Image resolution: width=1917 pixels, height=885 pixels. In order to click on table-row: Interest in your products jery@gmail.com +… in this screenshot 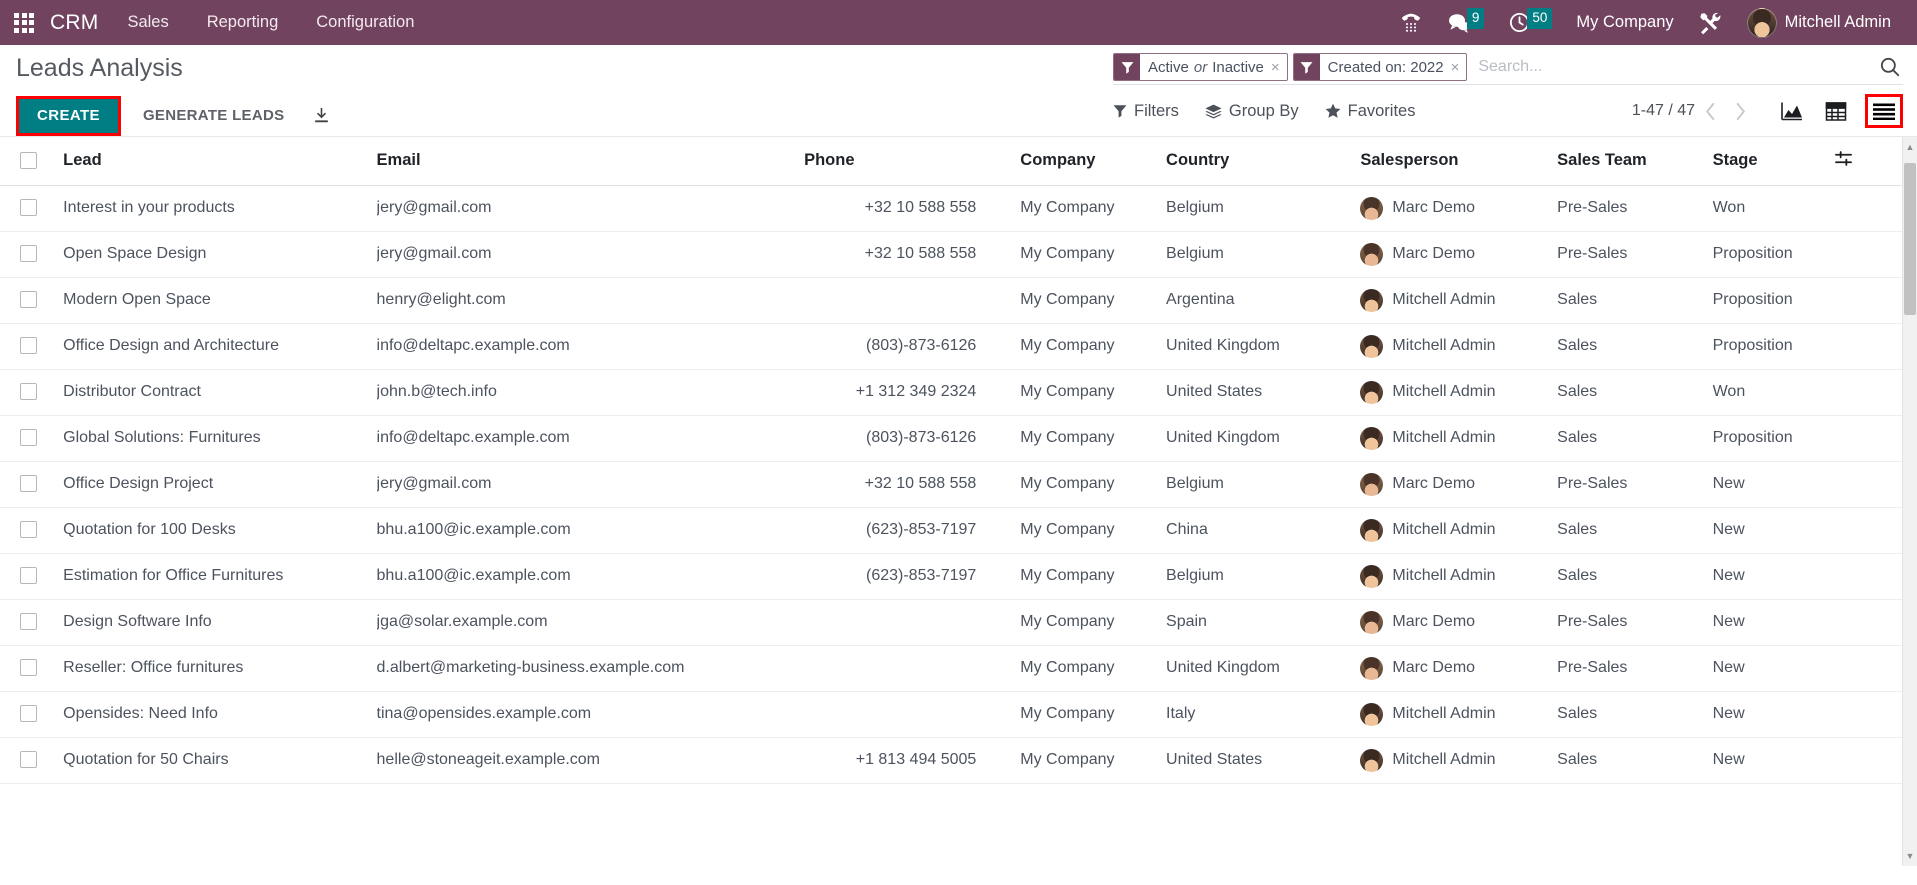, I will do `click(953, 208)`.